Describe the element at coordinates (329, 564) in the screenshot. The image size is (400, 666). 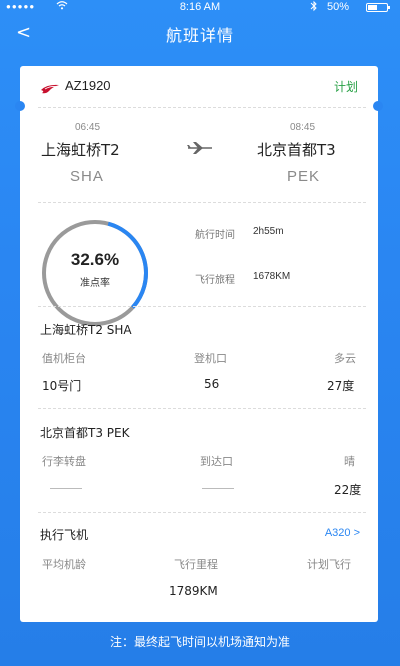
I see `planned-flights-label: 计划飞行` at that location.